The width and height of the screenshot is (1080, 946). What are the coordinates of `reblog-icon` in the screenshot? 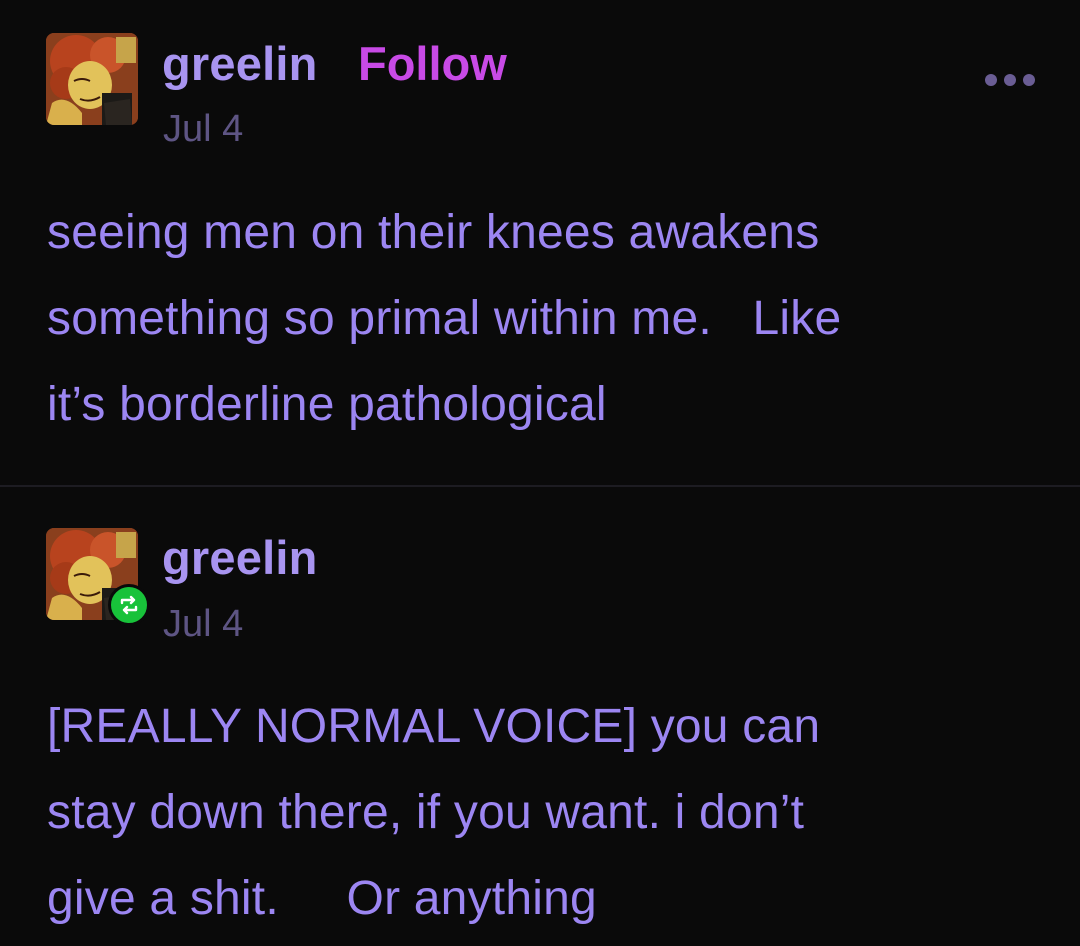 It's located at (129, 605).